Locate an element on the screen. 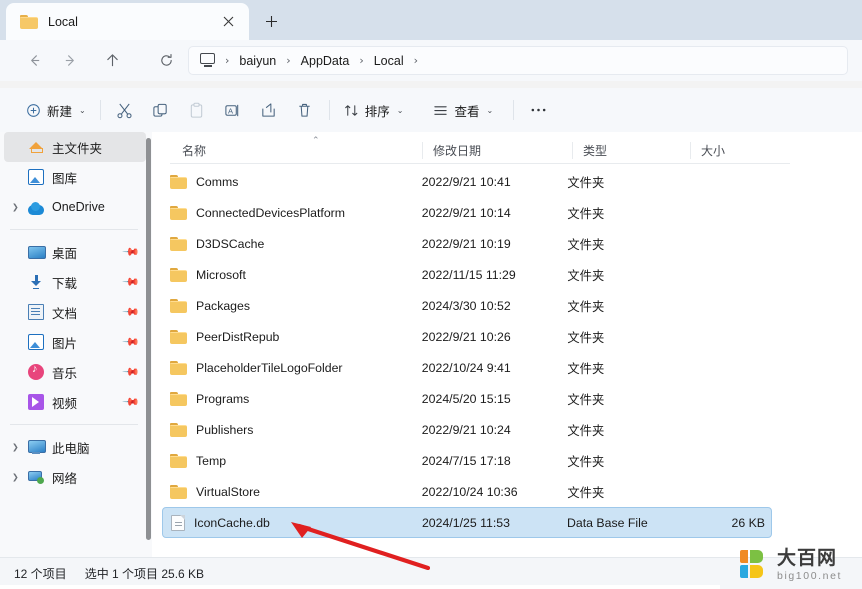 The width and height of the screenshot is (862, 589). sidebar-item-4: 下载 📌 is located at coordinates (75, 282).